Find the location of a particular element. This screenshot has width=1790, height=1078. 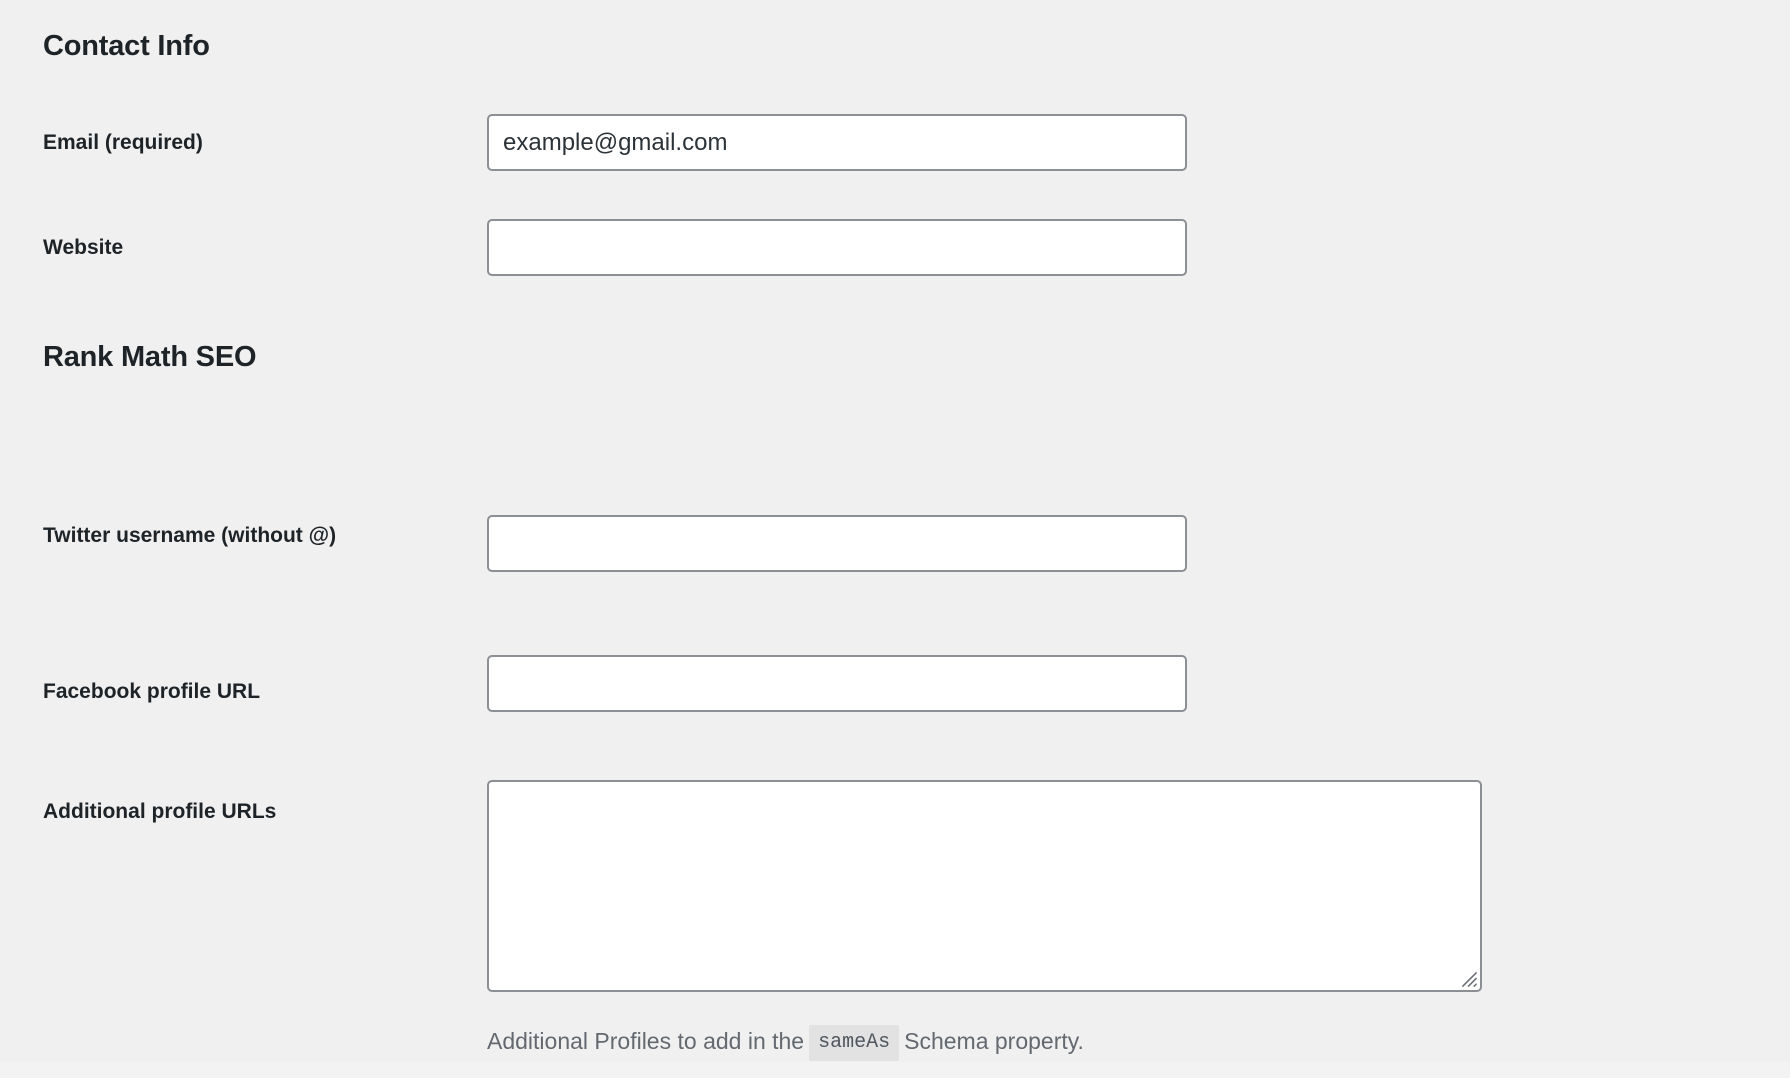

field-control-email is located at coordinates (837, 142).